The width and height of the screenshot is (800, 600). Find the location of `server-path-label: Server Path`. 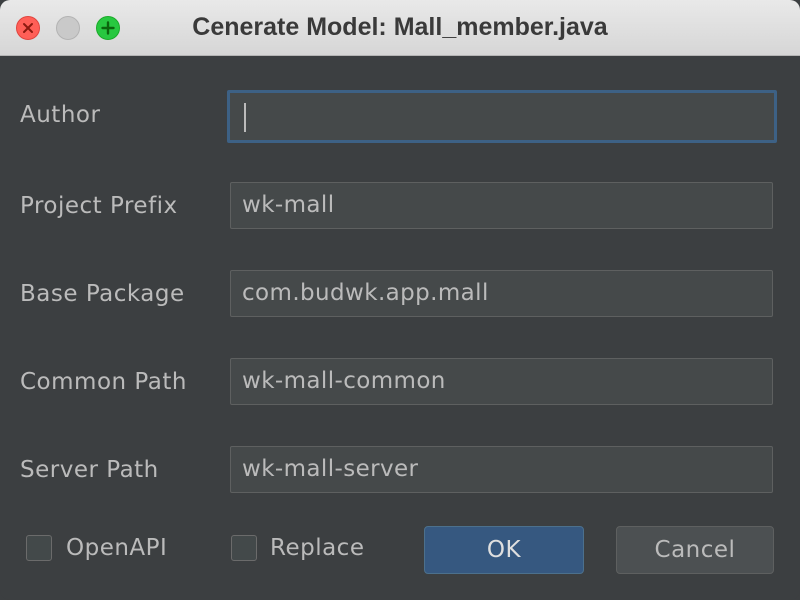

server-path-label: Server Path is located at coordinates (89, 470).